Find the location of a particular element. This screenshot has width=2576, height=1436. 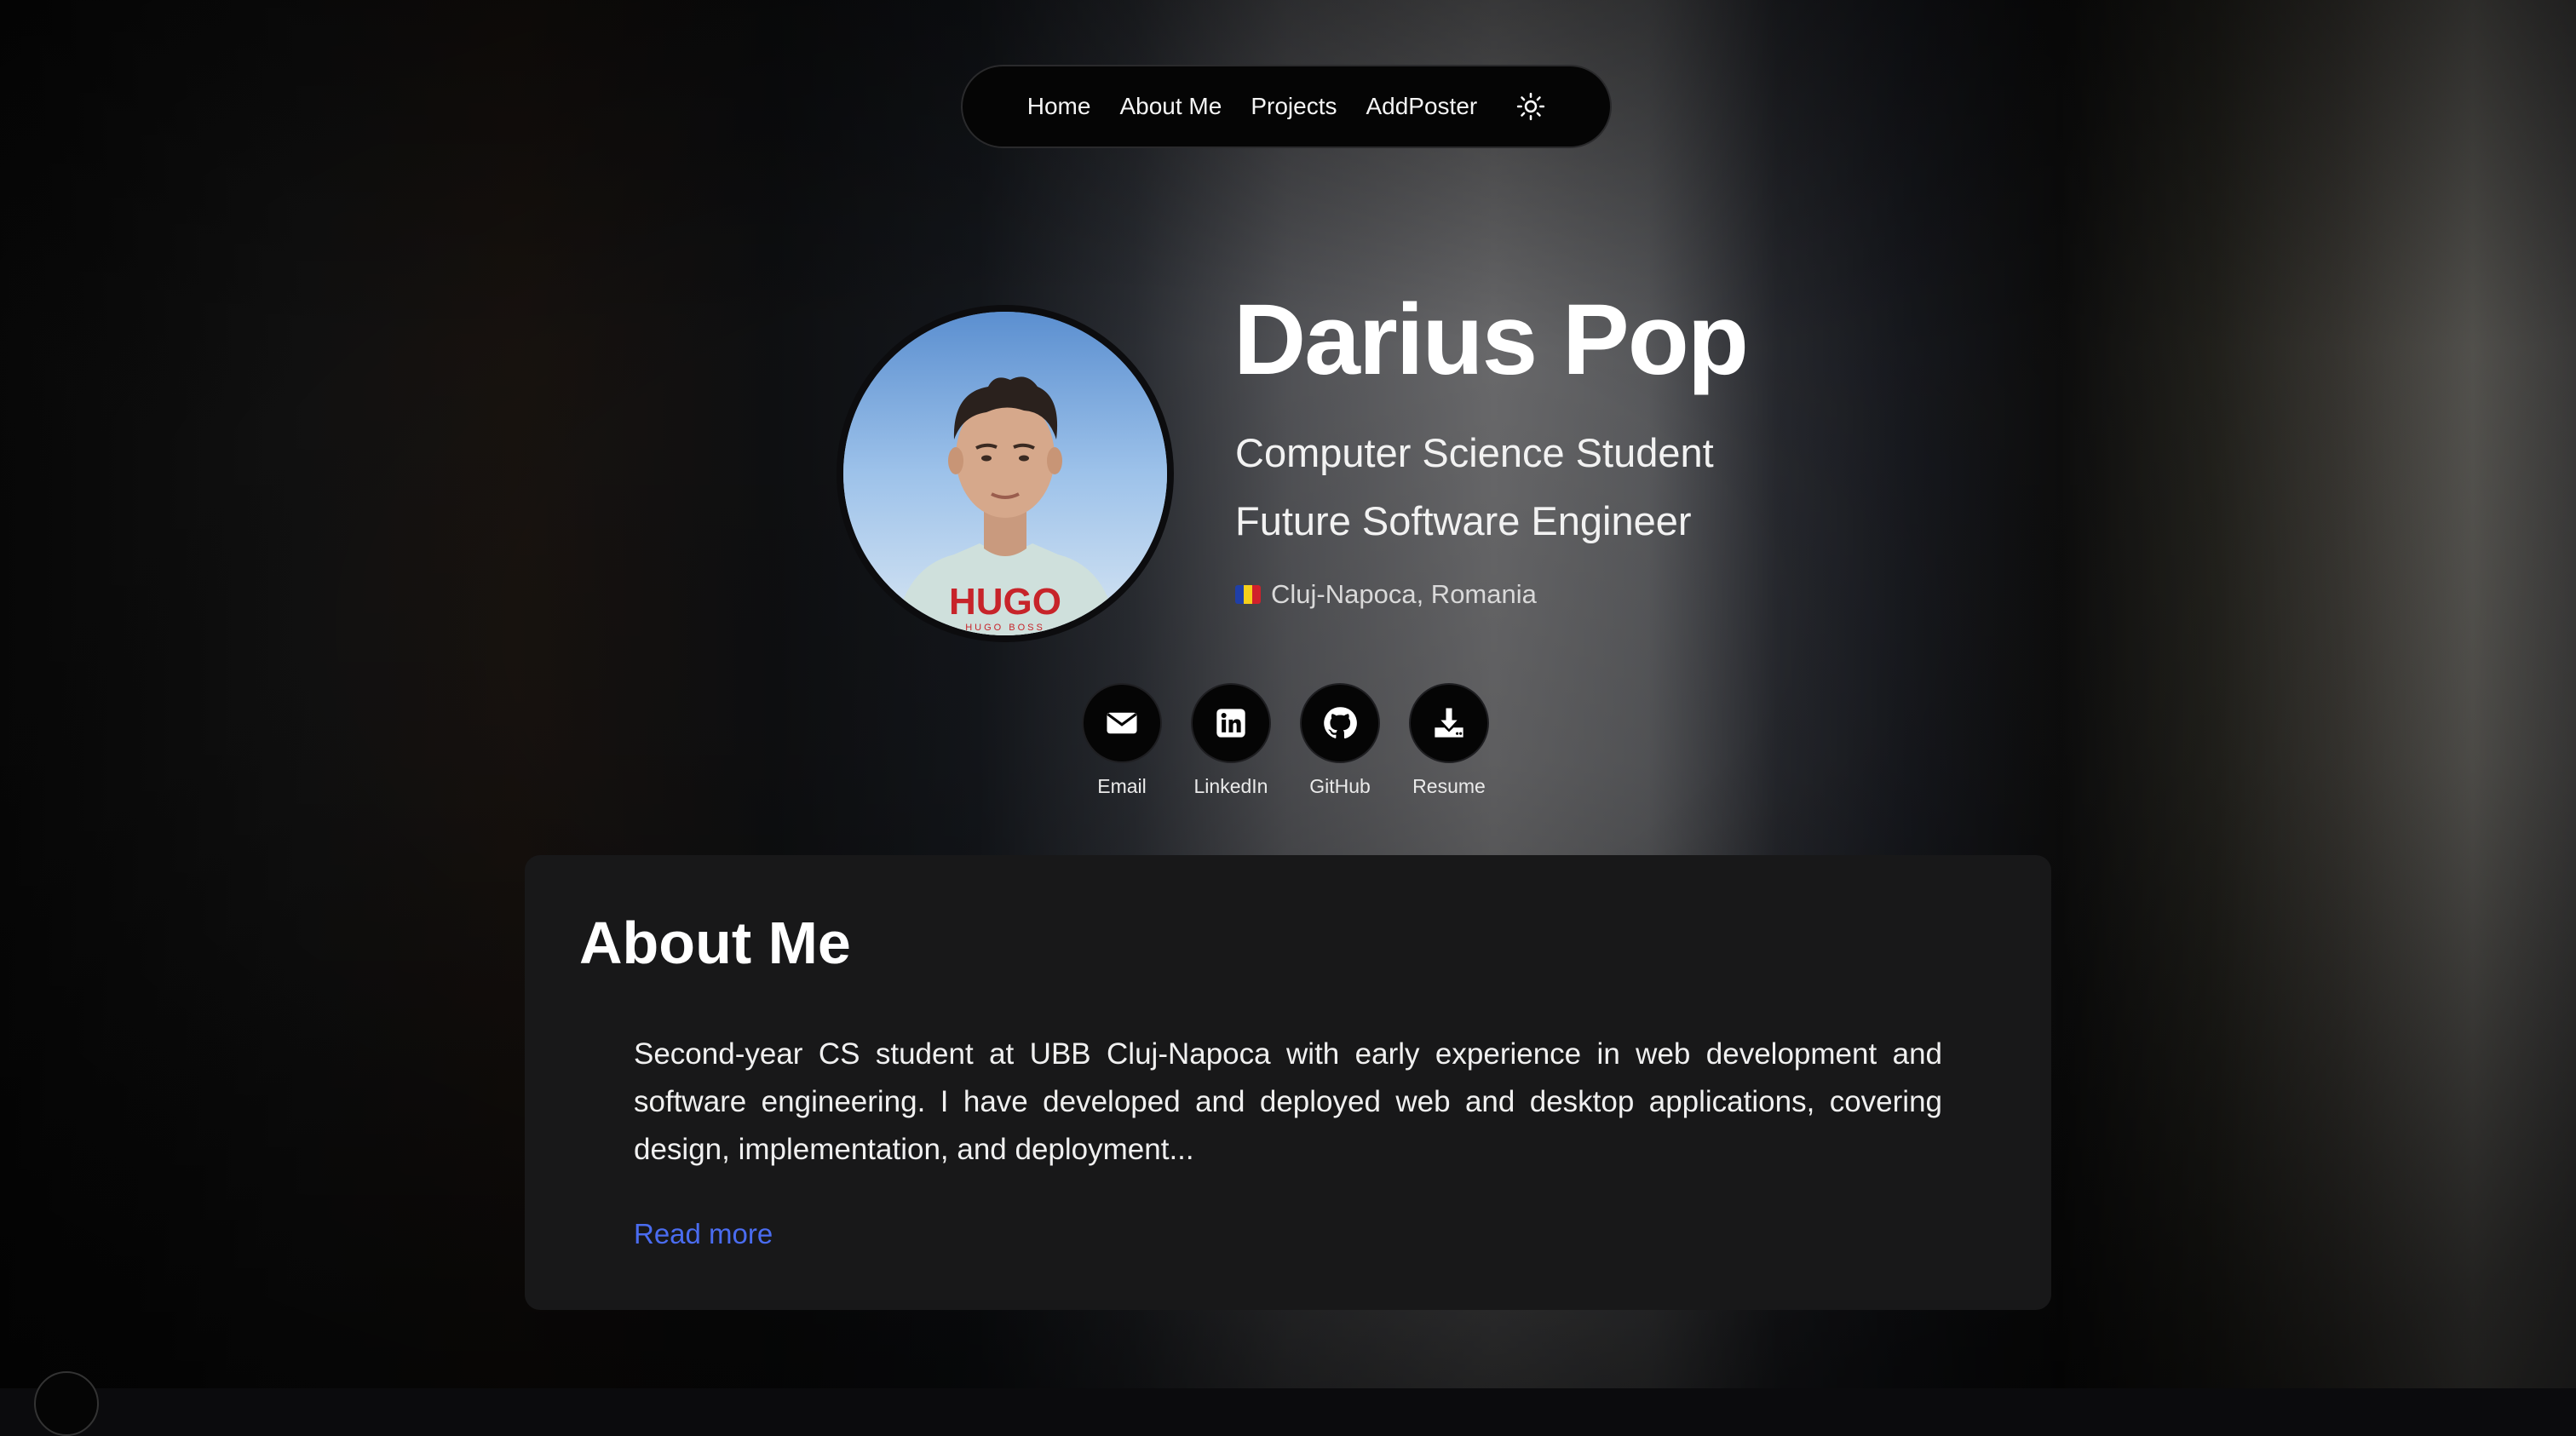

github-icon is located at coordinates (1340, 723).